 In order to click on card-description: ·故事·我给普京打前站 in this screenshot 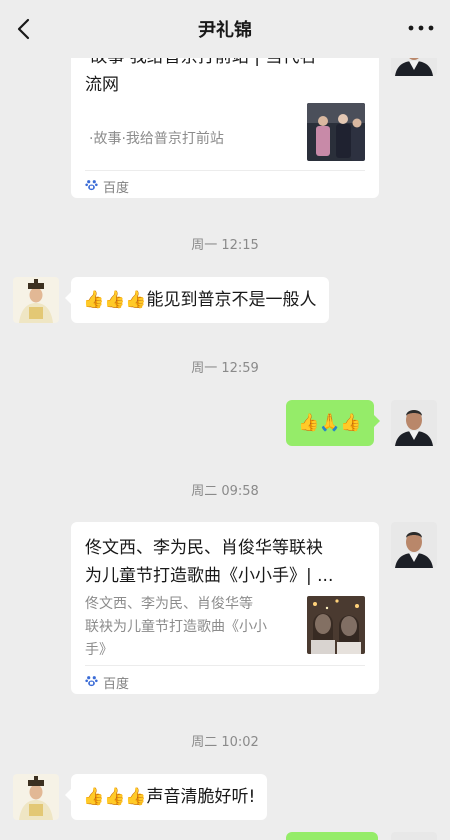, I will do `click(156, 139)`.